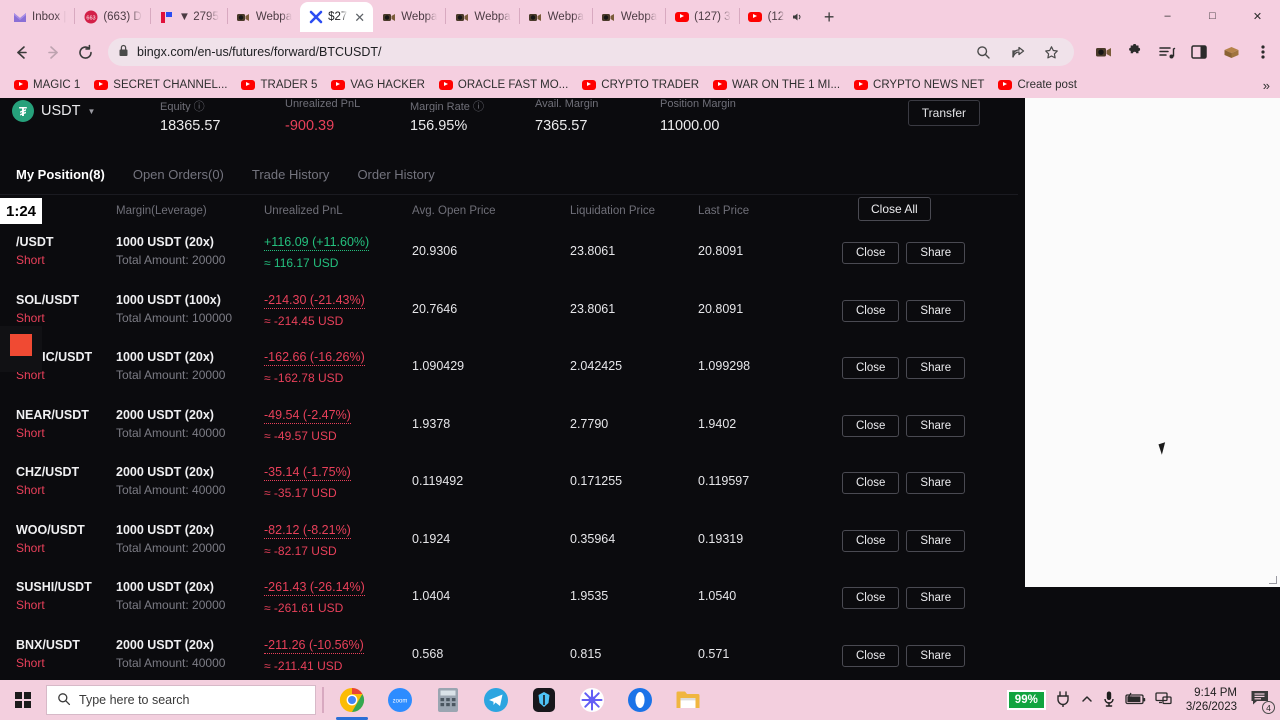  Describe the element at coordinates (1211, 700) in the screenshot. I see `taskbar-clock: 9:14 PM 3/26/2023` at that location.